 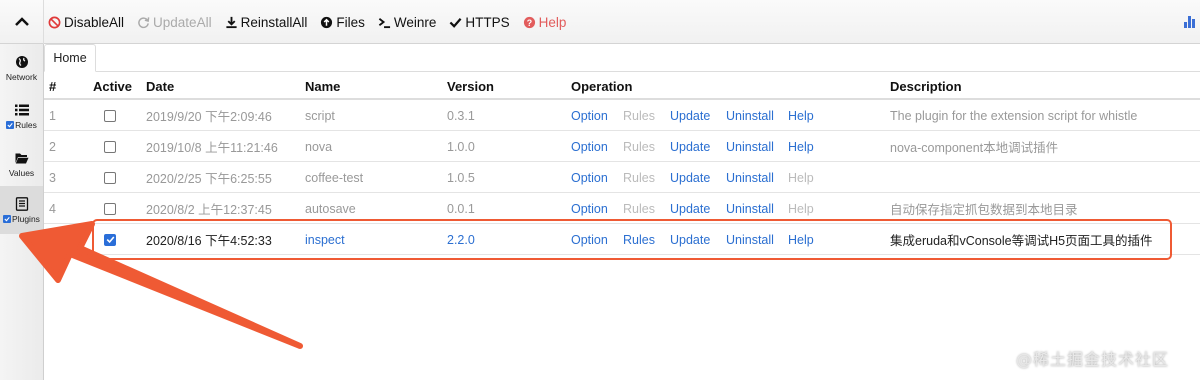 What do you see at coordinates (174, 22) in the screenshot?
I see `update-all-button: UpdateAll` at bounding box center [174, 22].